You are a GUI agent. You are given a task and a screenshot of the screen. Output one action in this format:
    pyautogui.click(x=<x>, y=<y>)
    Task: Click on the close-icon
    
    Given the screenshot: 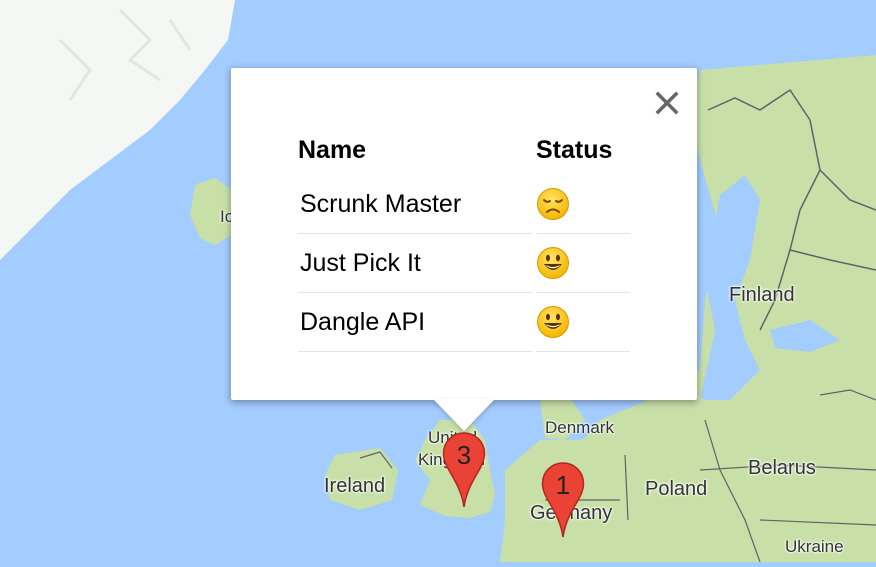 What is the action you would take?
    pyautogui.click(x=667, y=103)
    